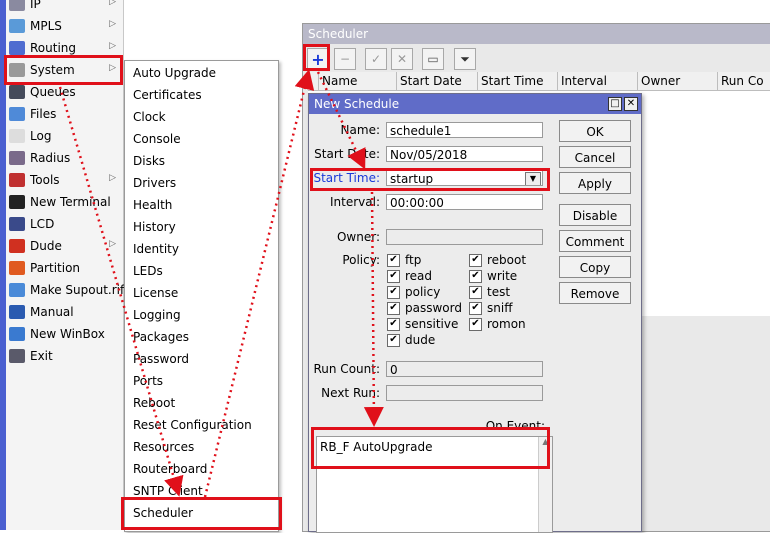  Describe the element at coordinates (259, 283) in the screenshot. I see `arrow-scheduler-to-add` at that location.